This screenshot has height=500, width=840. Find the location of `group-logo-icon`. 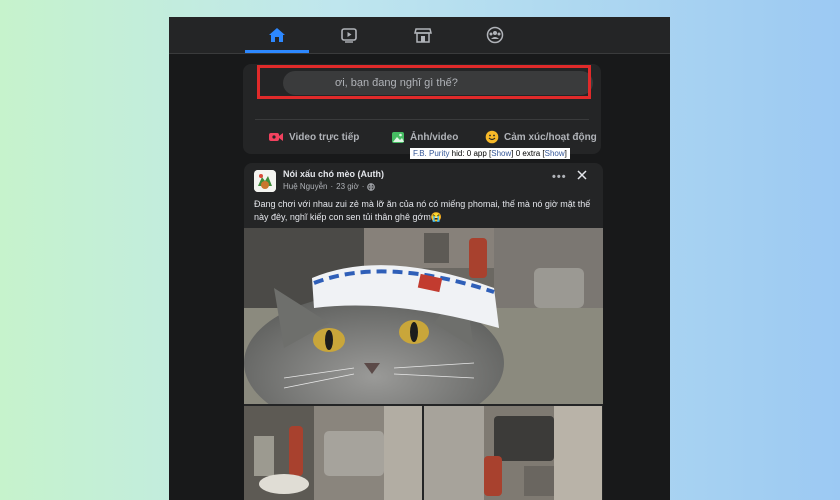

group-logo-icon is located at coordinates (265, 181).